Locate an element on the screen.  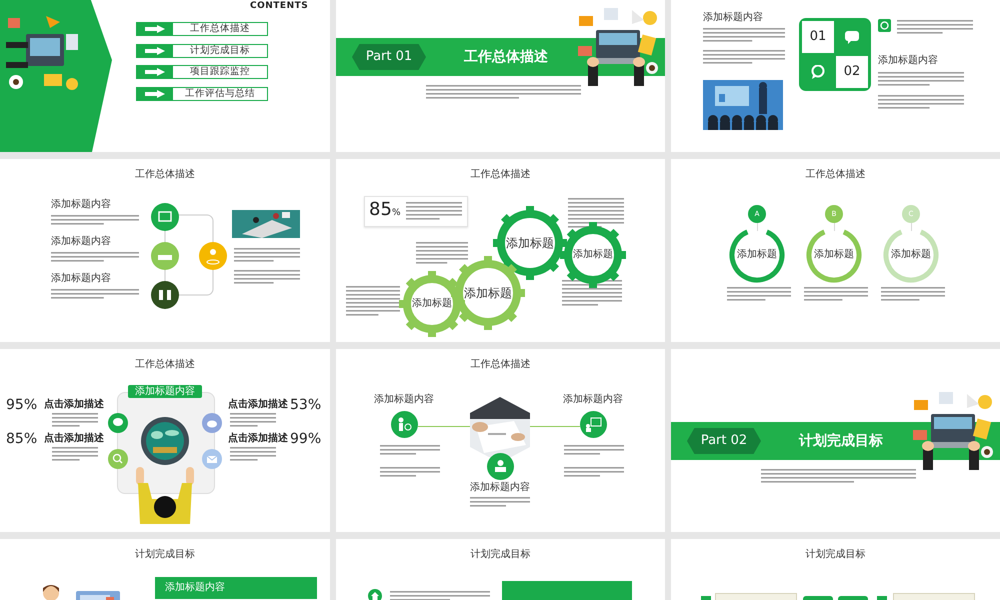
contents-item-label: 计划完成目标 is located at coordinates (220, 50).